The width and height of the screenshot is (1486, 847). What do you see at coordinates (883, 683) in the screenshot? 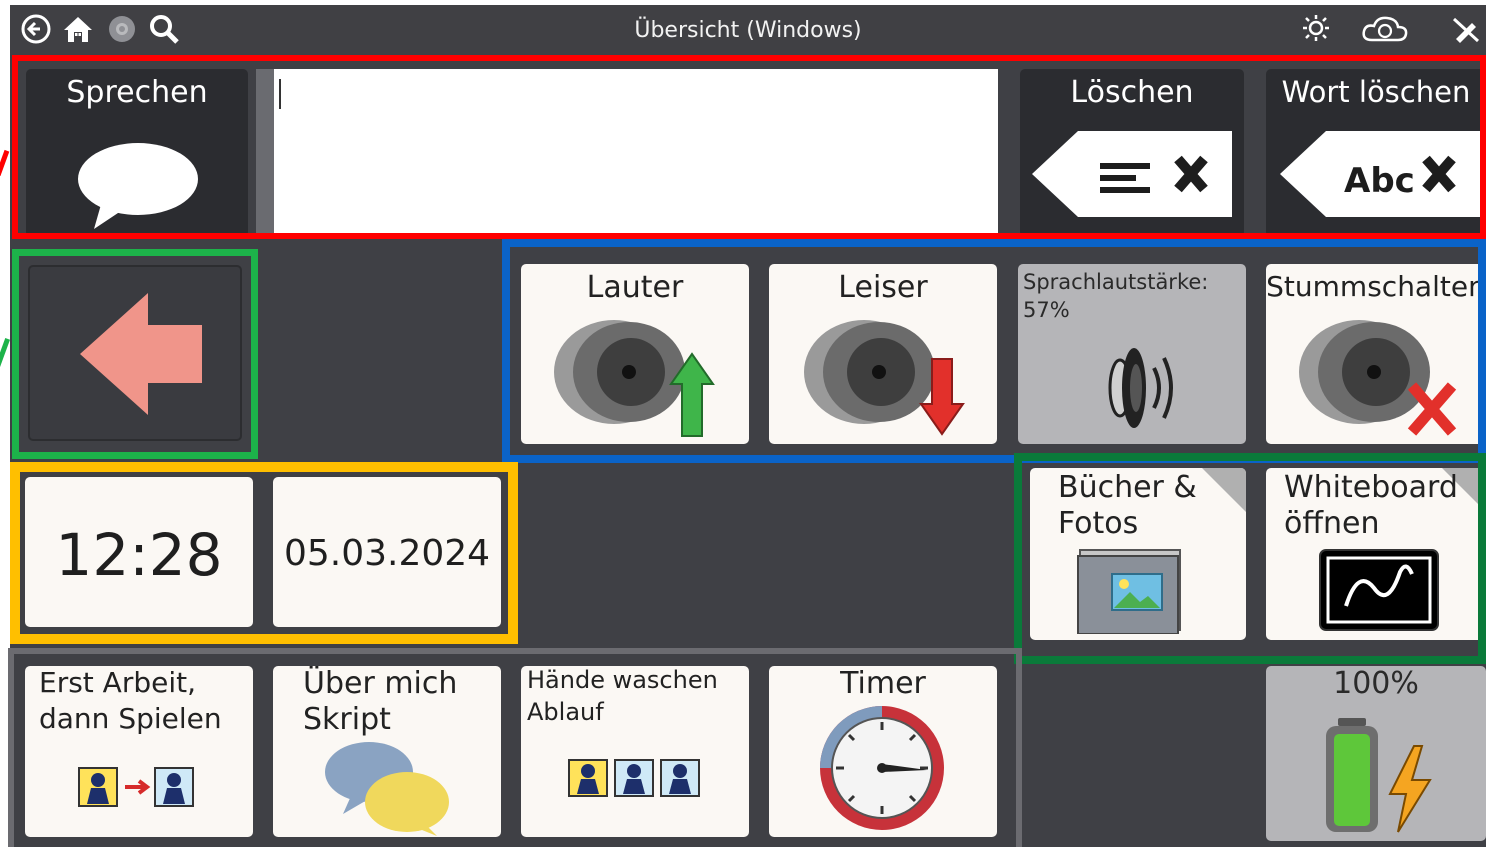
I see `timer-label: Timer` at bounding box center [883, 683].